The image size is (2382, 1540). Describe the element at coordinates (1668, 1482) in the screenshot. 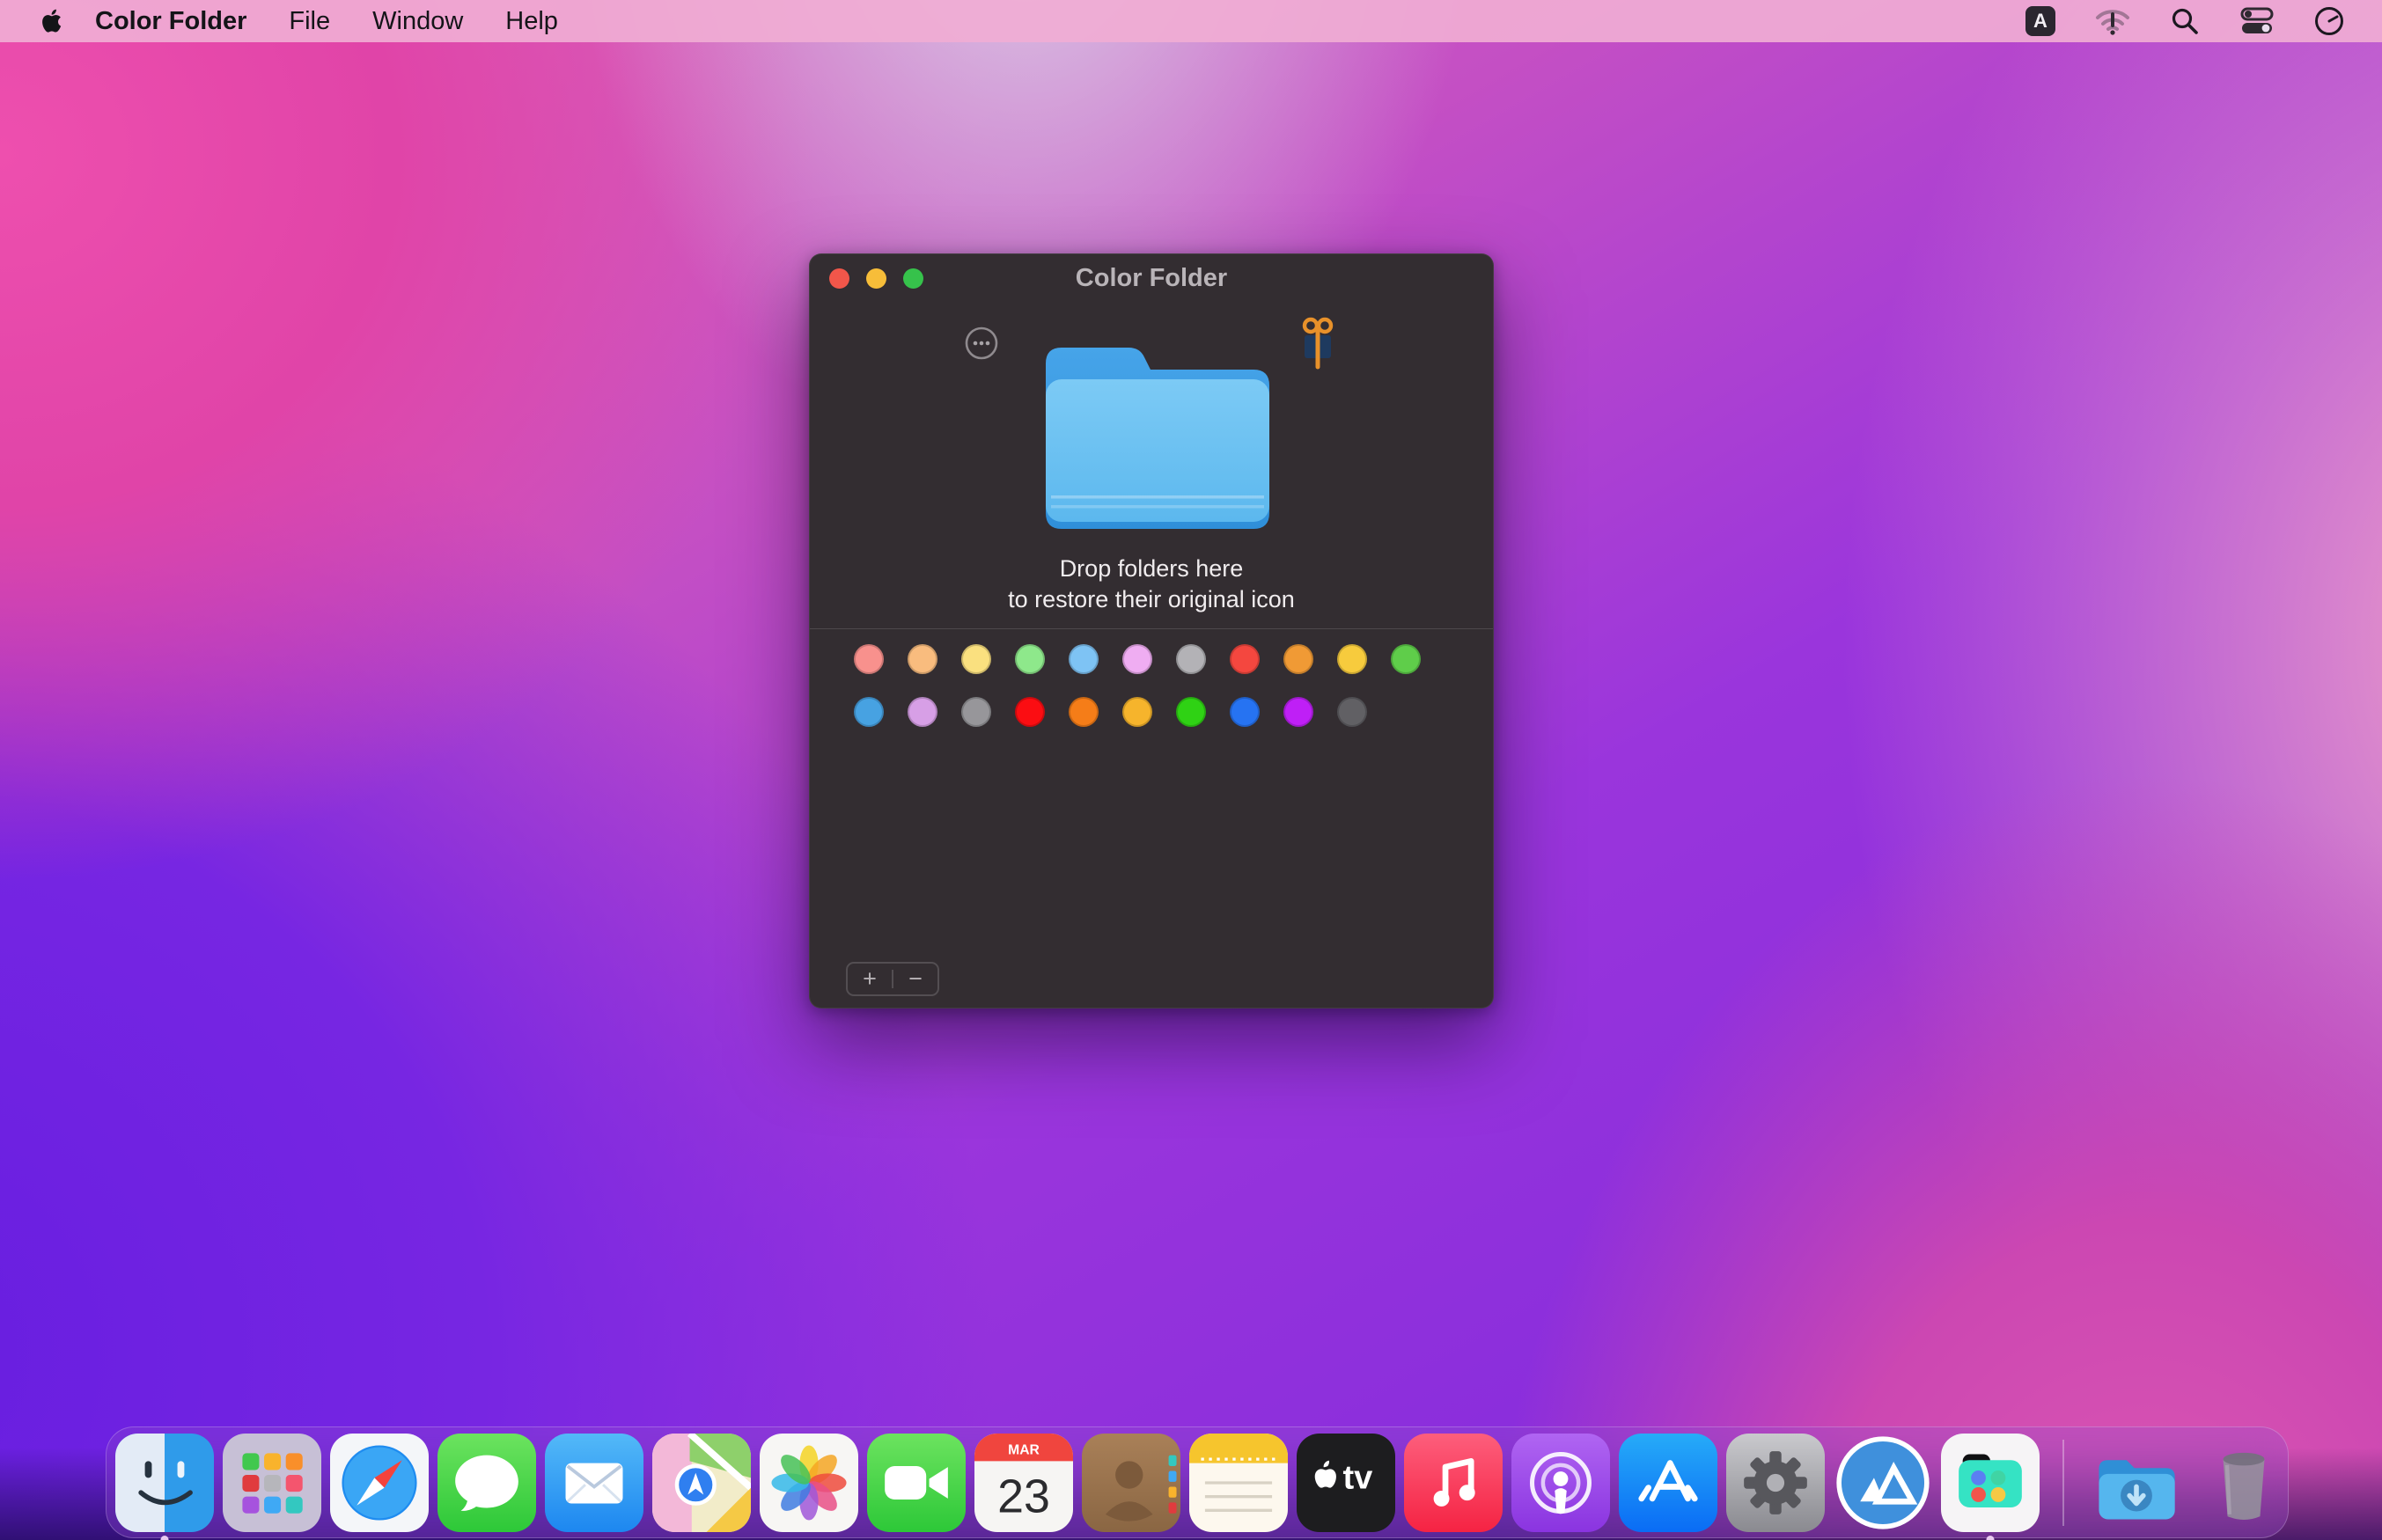

I see `dock-item-appstore` at that location.